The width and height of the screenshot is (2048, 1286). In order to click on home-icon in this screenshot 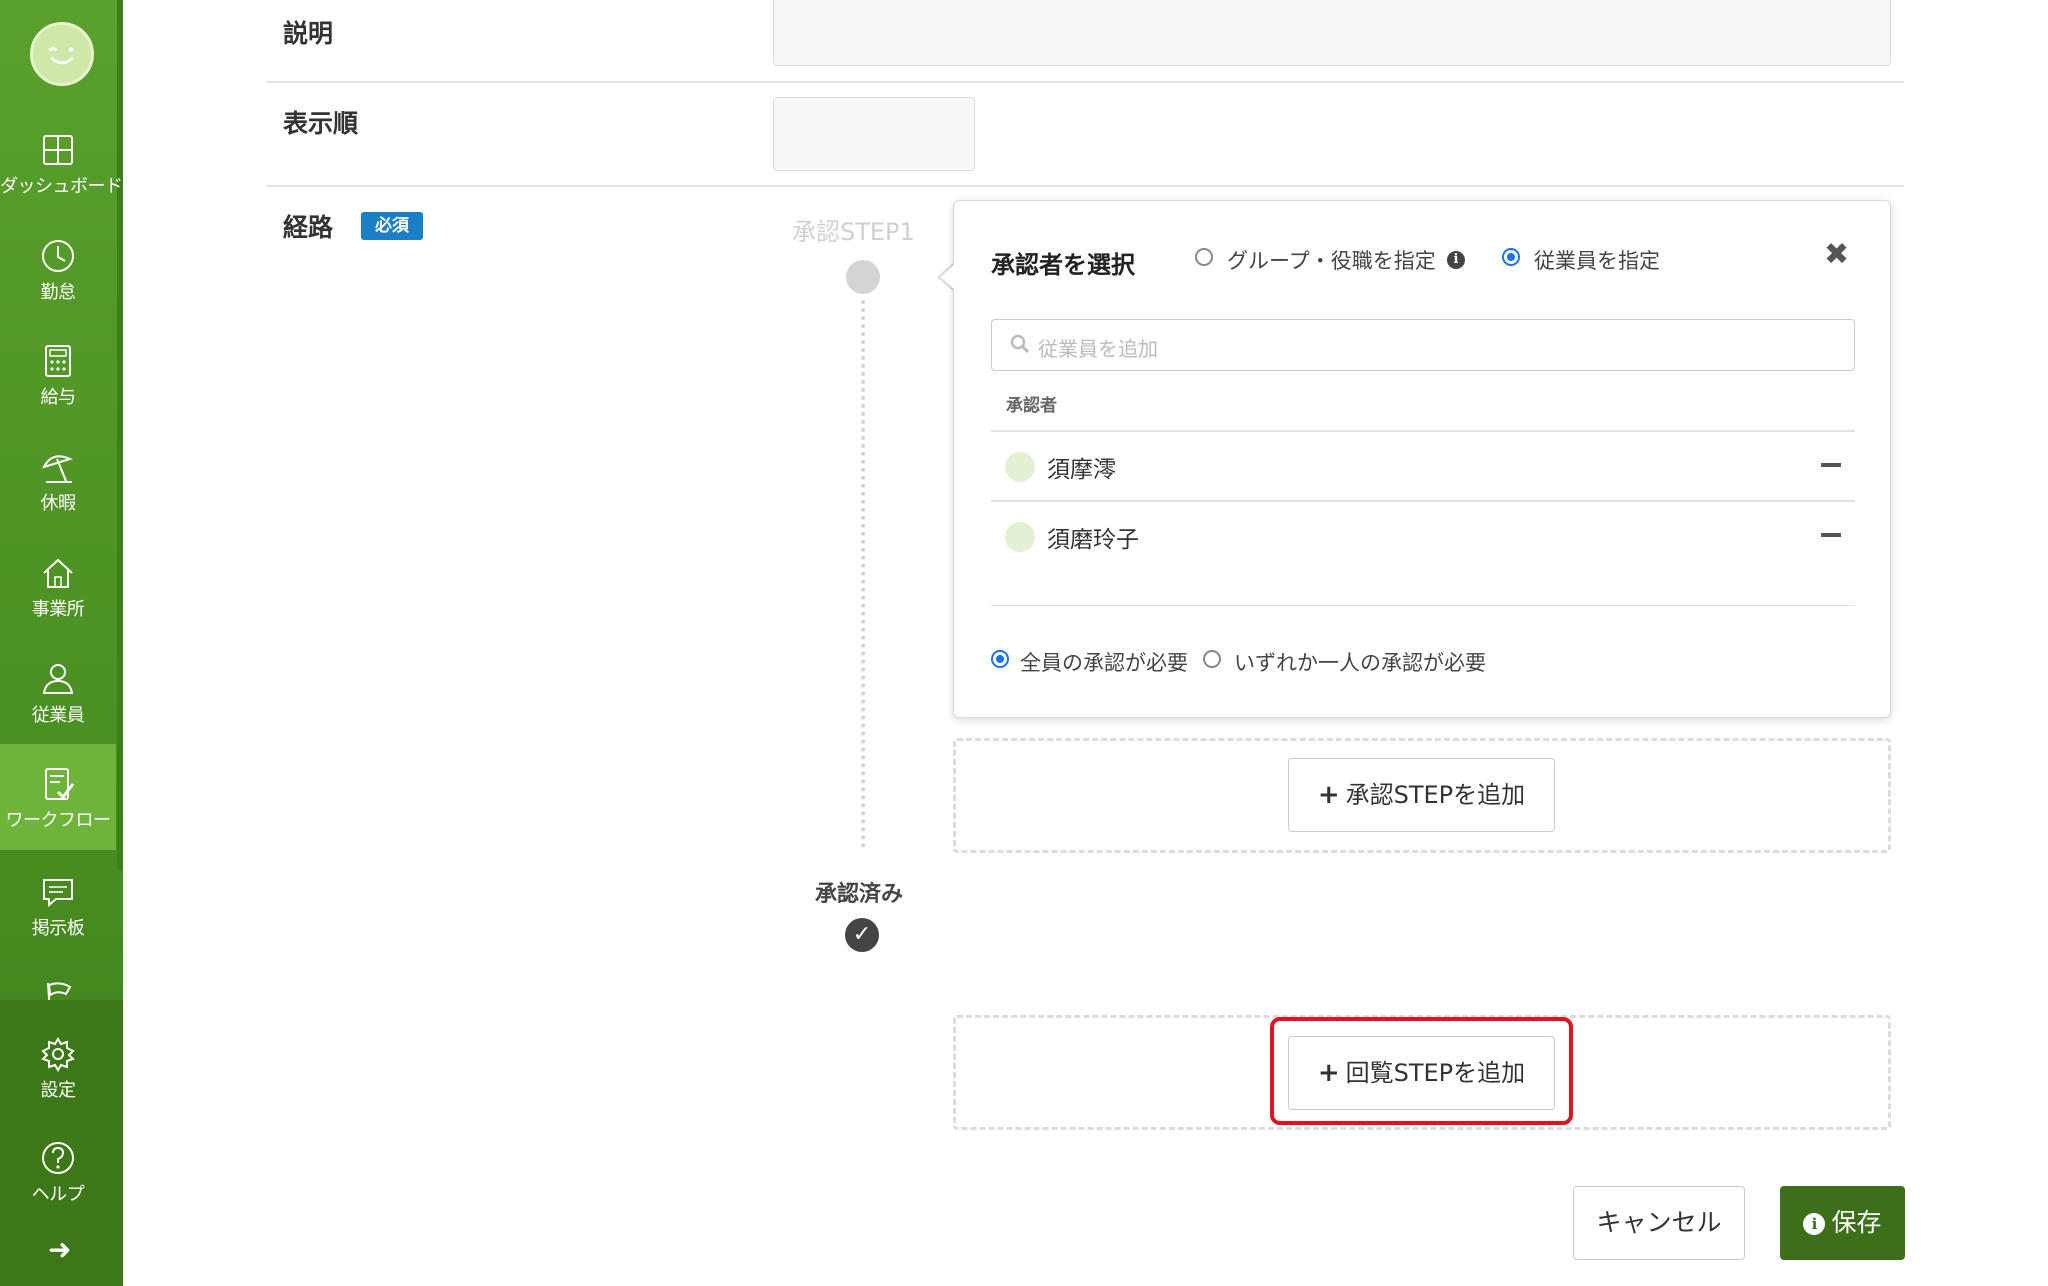, I will do `click(58, 573)`.